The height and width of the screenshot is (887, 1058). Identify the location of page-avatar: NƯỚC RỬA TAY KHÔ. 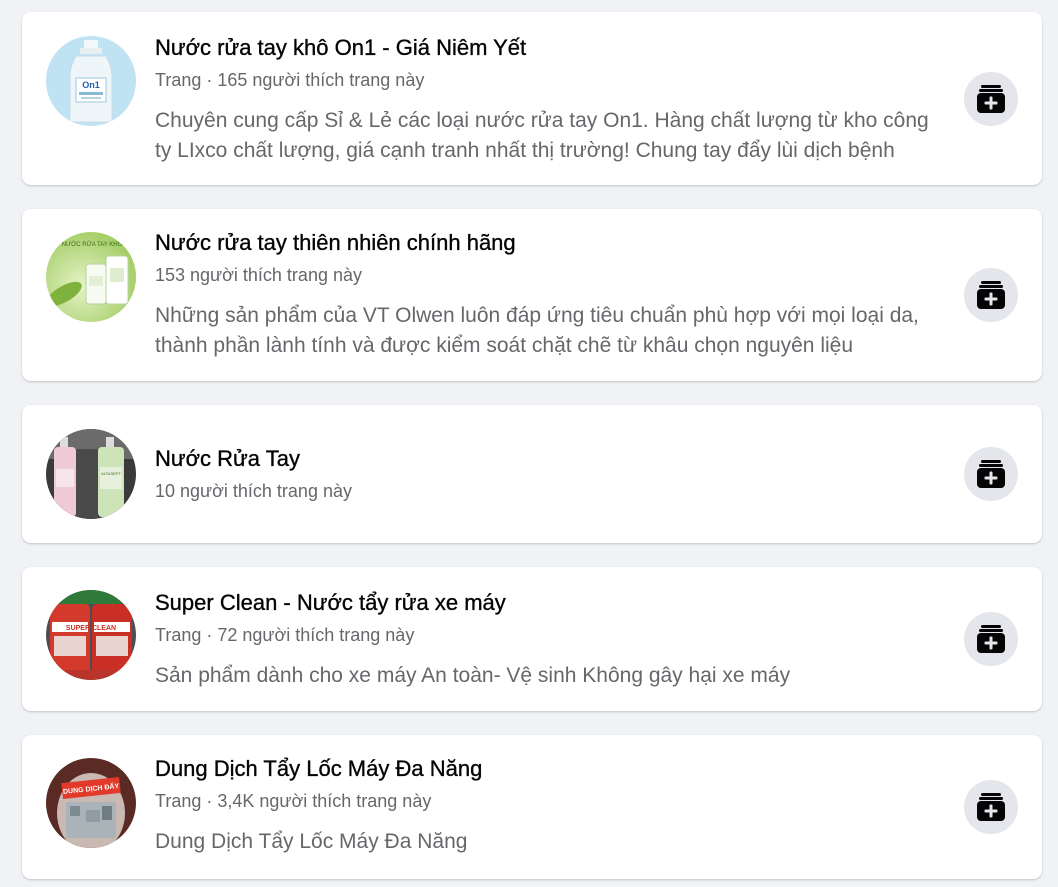
(91, 277).